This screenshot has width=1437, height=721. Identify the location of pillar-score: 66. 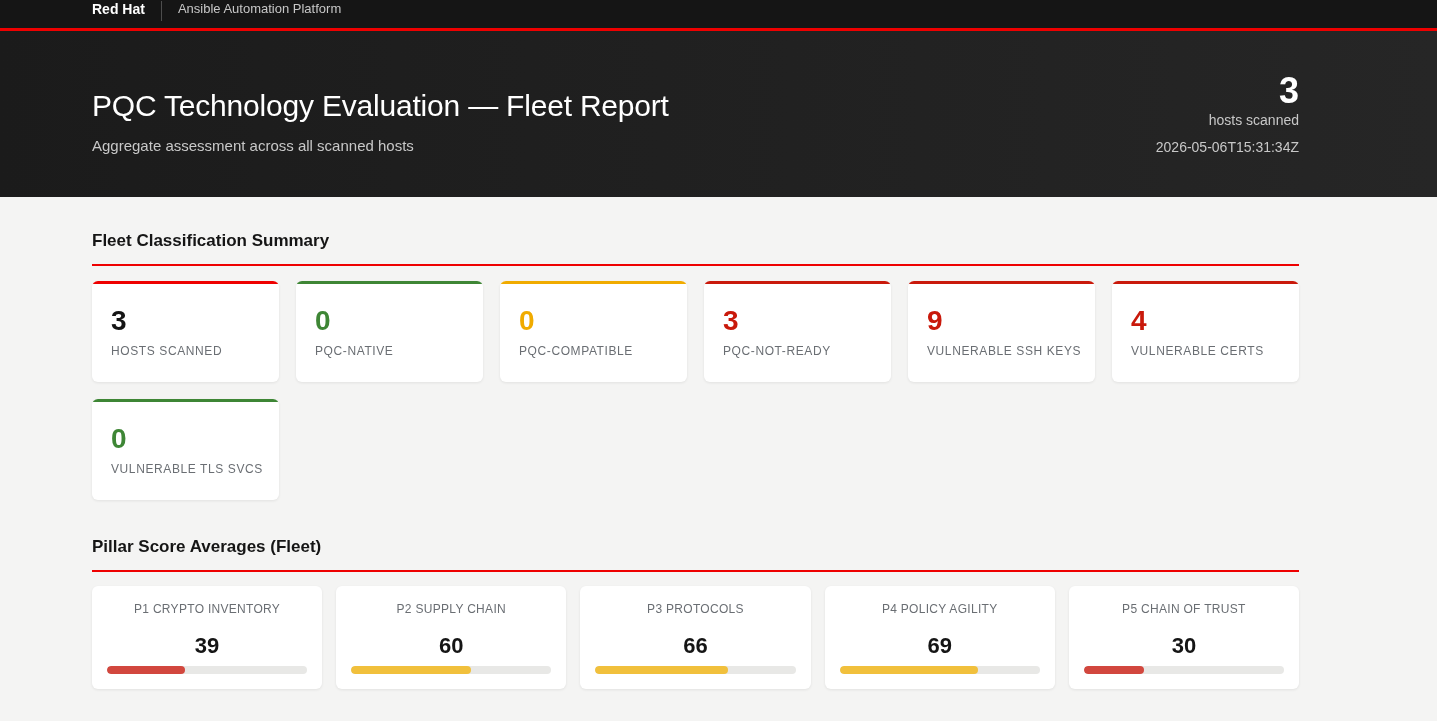
(695, 646).